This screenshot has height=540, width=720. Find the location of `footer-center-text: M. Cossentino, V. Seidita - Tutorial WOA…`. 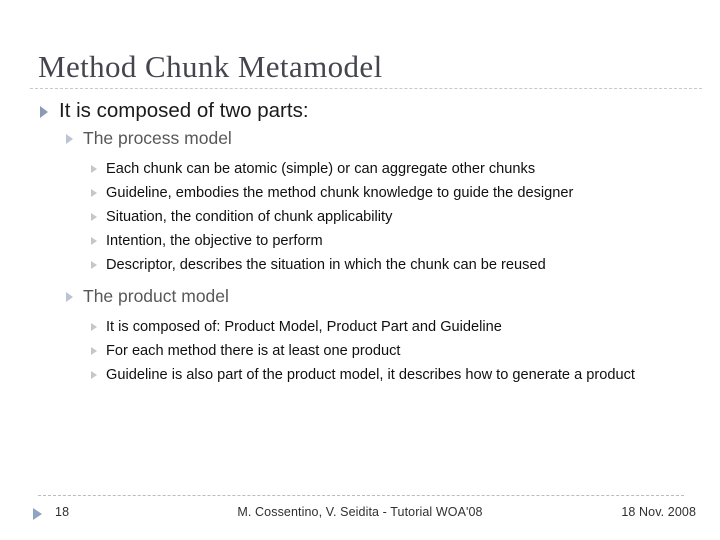

footer-center-text: M. Cossentino, V. Seidita - Tutorial WOA… is located at coordinates (360, 512).